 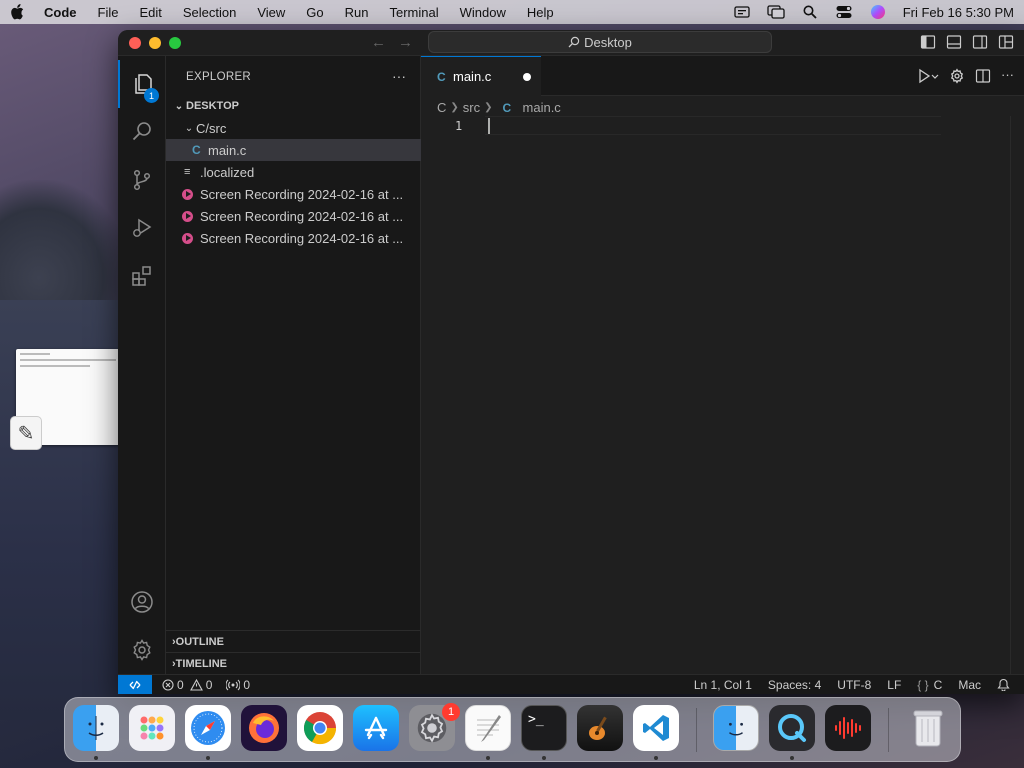 I want to click on textedit-desktop-icon: ✎, so click(x=26, y=433).